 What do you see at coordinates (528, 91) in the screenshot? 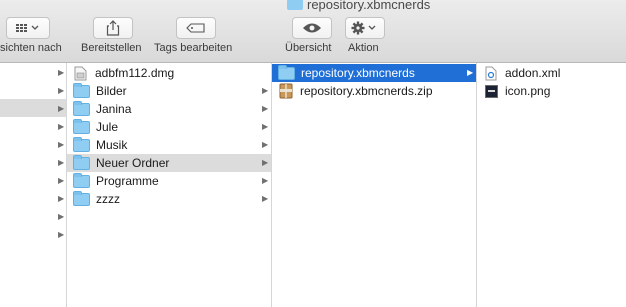
I see `list-item-label: icon.png` at bounding box center [528, 91].